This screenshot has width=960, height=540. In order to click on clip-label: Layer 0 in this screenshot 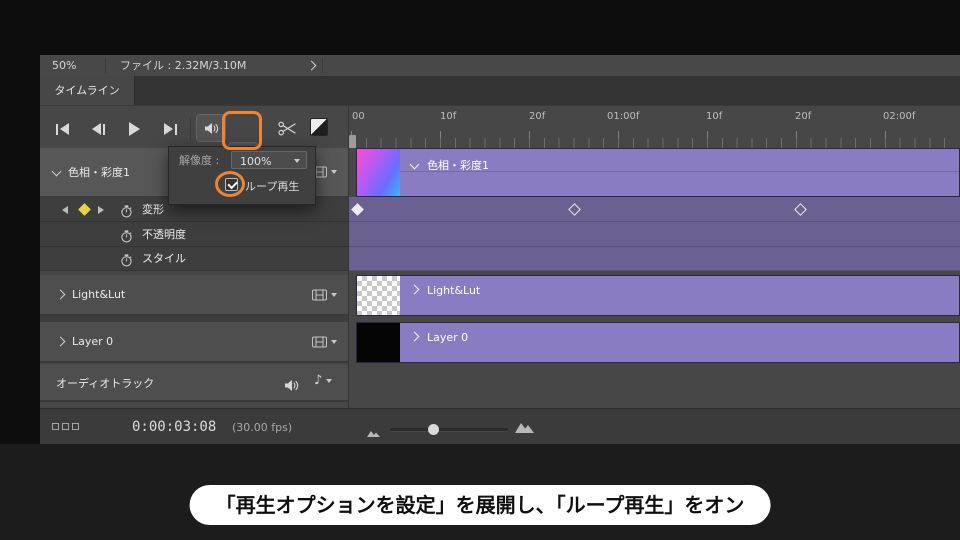, I will do `click(448, 337)`.